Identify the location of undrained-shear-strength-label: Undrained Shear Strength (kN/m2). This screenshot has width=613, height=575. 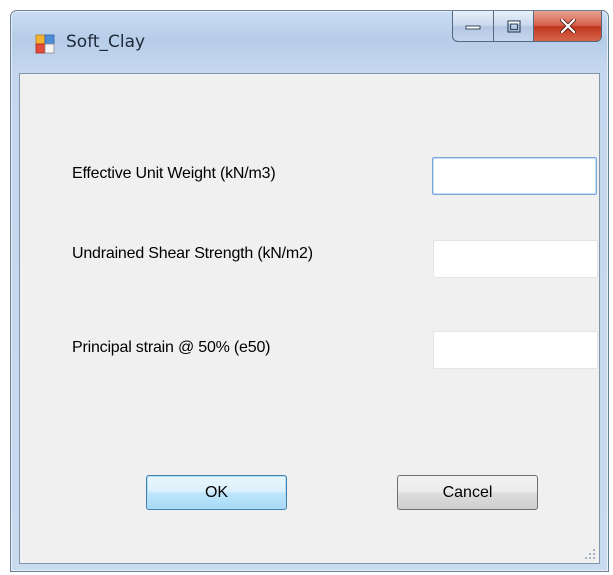
(192, 253).